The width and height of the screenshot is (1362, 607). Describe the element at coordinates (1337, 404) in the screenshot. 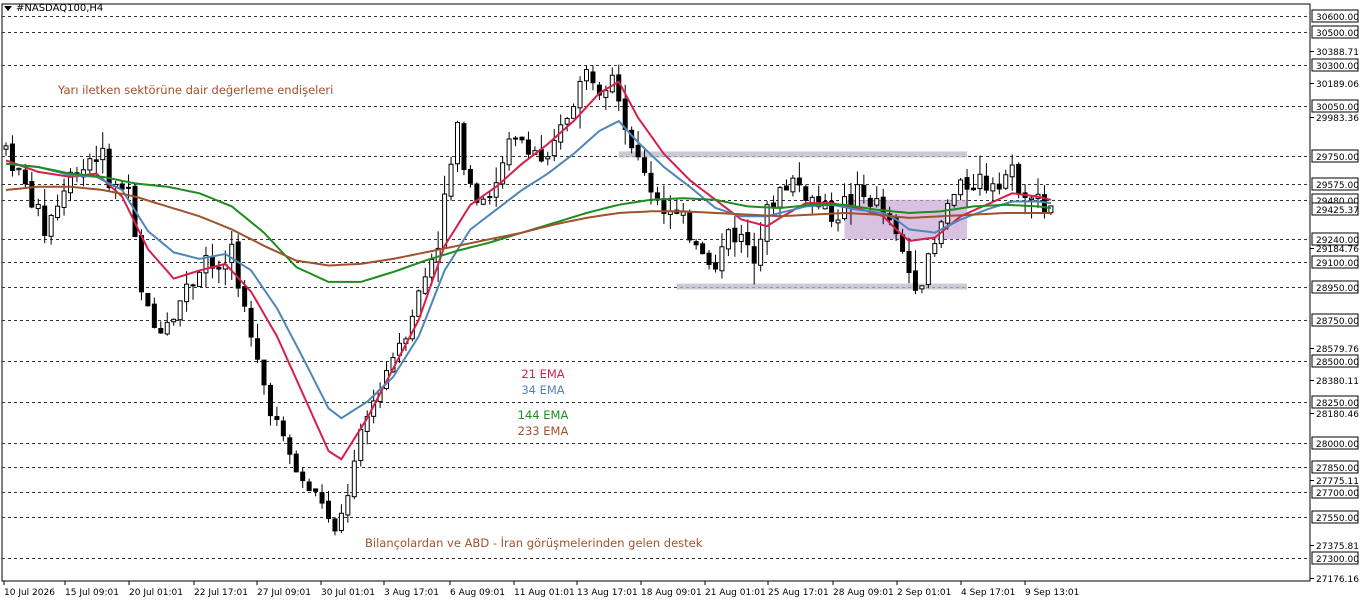

I see `price-level-label: 28250.00` at that location.